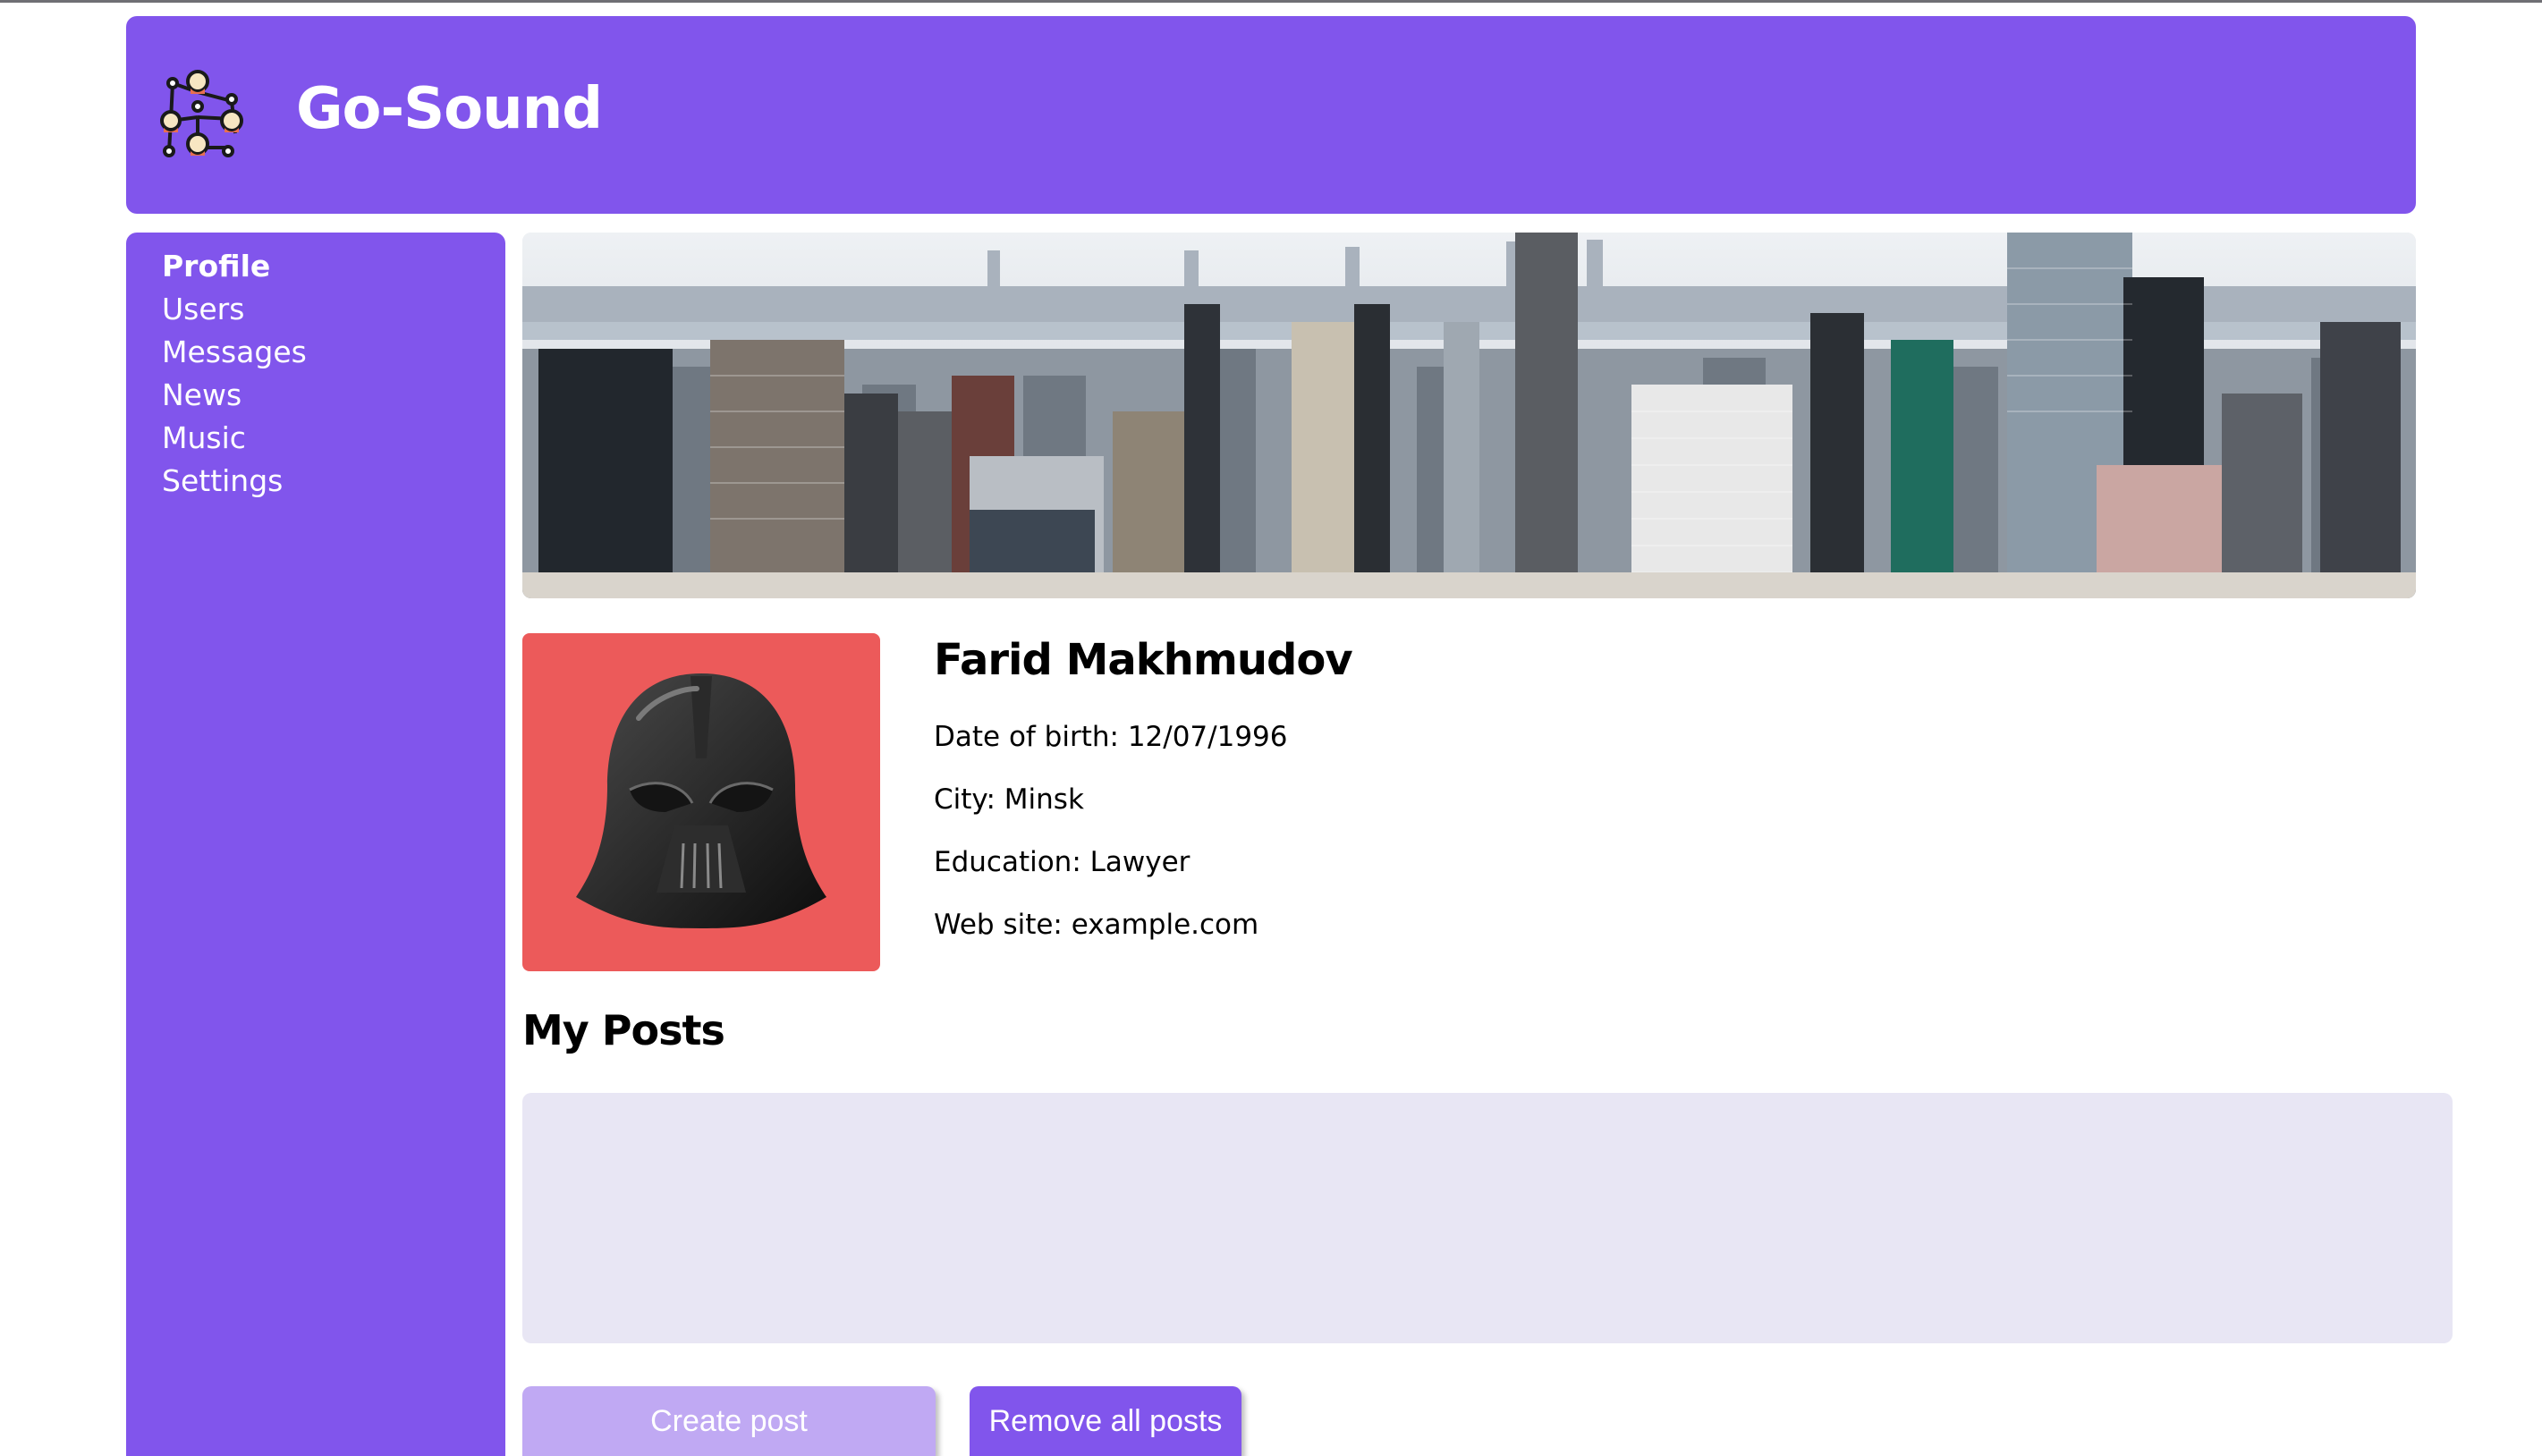 The height and width of the screenshot is (1456, 2542). What do you see at coordinates (729, 1421) in the screenshot?
I see `create-post-button: Create post` at bounding box center [729, 1421].